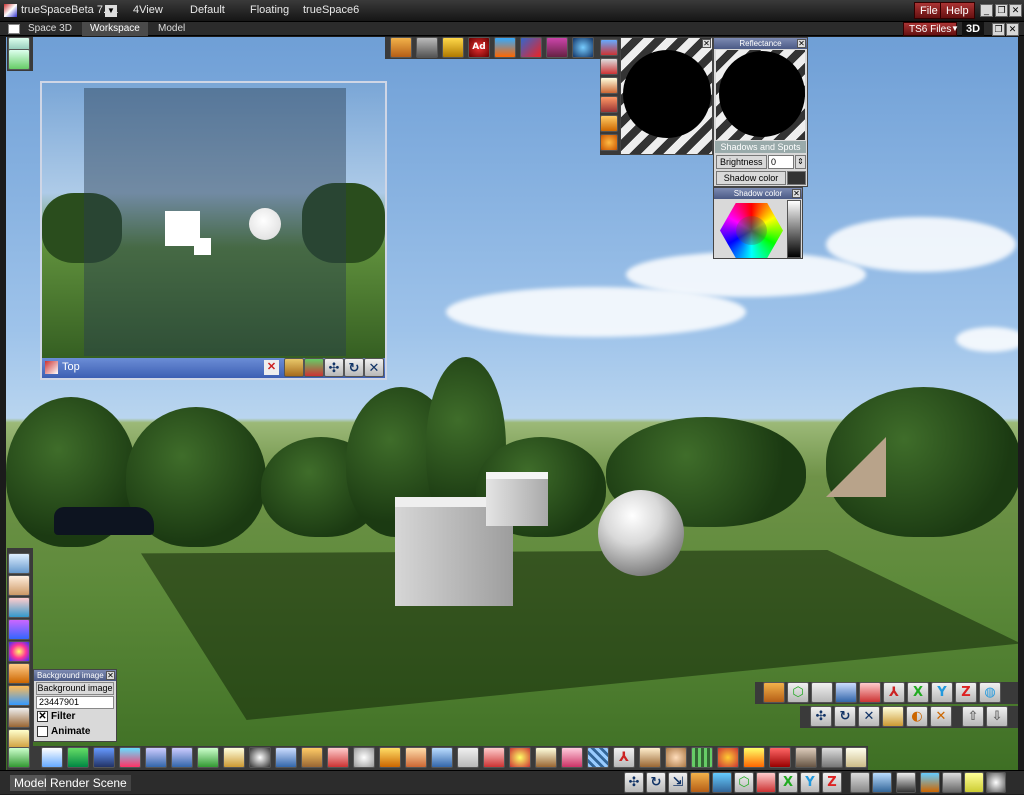 The height and width of the screenshot is (795, 1024). What do you see at coordinates (609, 123) in the screenshot?
I see `cylinder-icon` at bounding box center [609, 123].